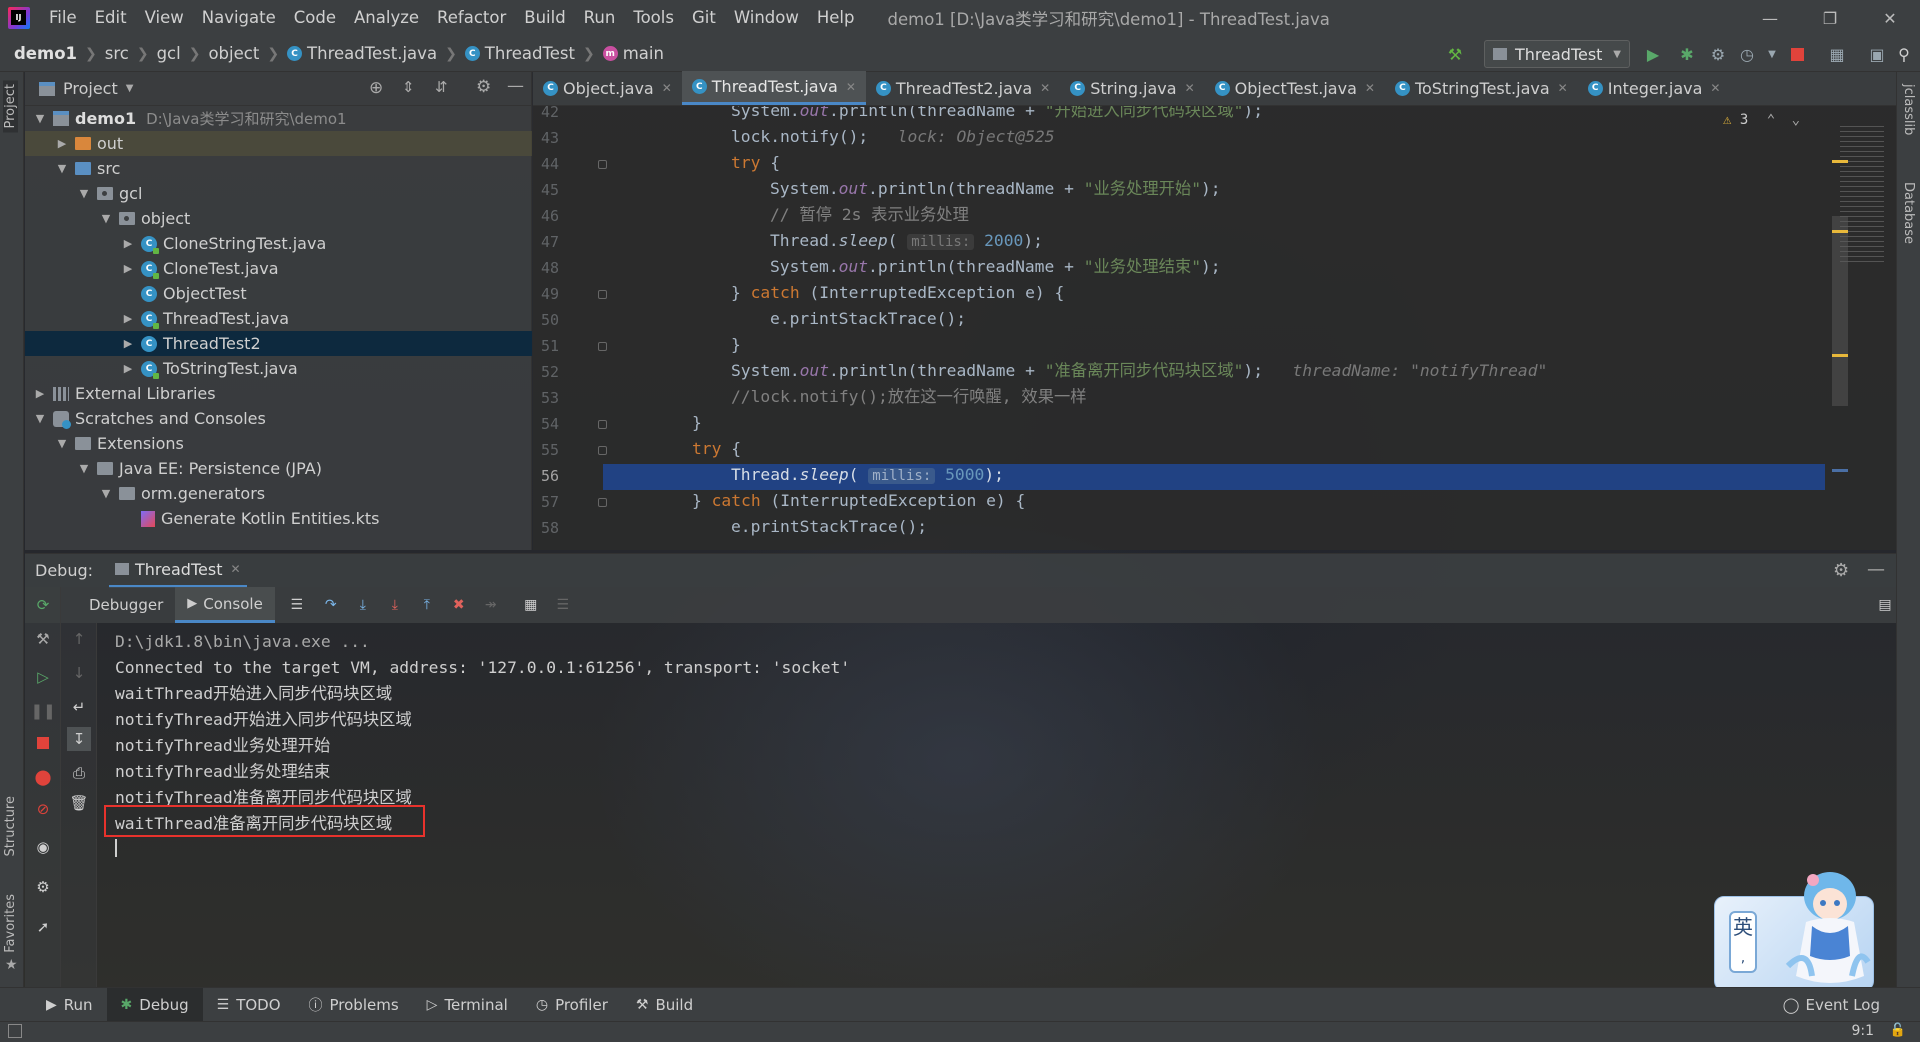 The image size is (1920, 1042). What do you see at coordinates (43, 605) in the screenshot?
I see `rerun-icon: ⟳` at bounding box center [43, 605].